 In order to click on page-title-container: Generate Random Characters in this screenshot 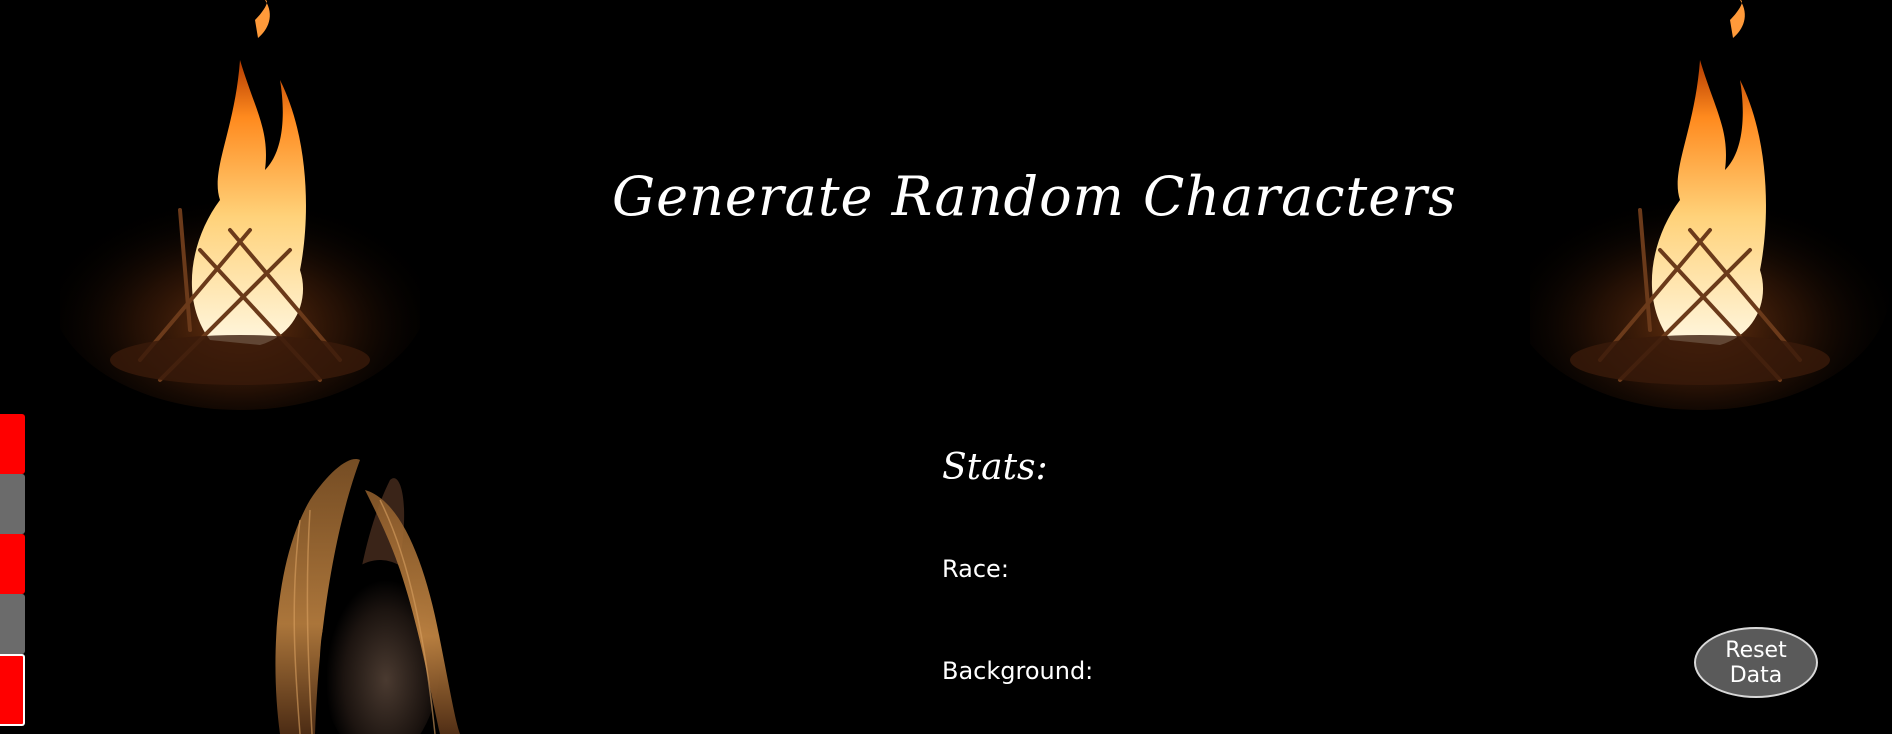, I will do `click(1034, 196)`.